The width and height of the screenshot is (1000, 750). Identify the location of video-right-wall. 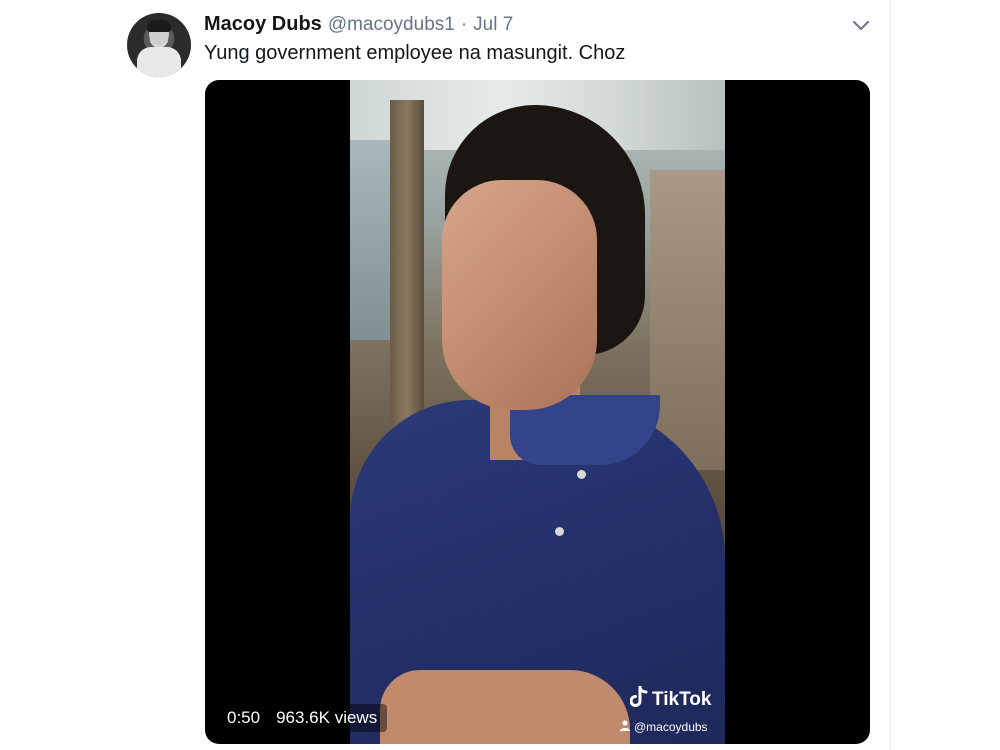
(687, 320).